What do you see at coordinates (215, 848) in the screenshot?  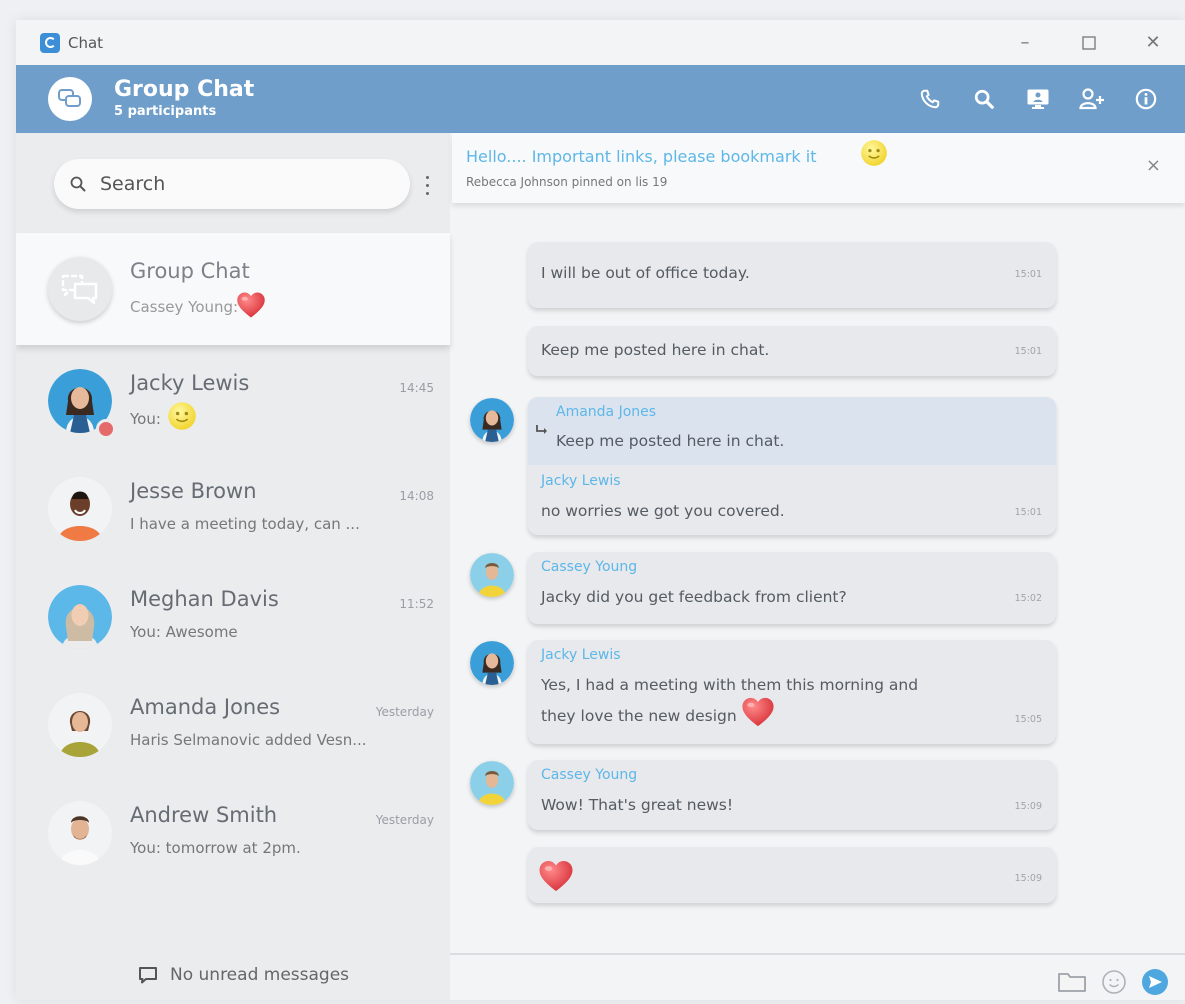 I see `conversation-preview: You: tomorrow at 2pm.` at bounding box center [215, 848].